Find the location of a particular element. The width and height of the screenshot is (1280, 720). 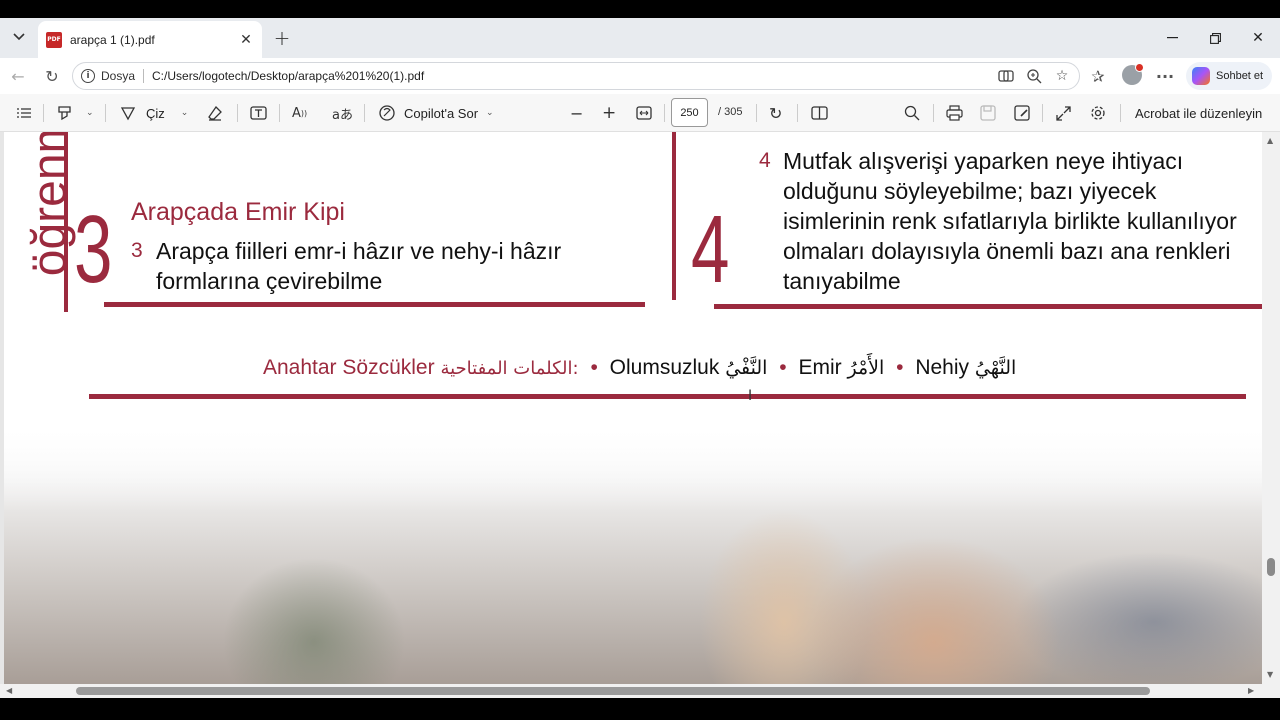

draw-button: Çiz ⌄ is located at coordinates (154, 113).